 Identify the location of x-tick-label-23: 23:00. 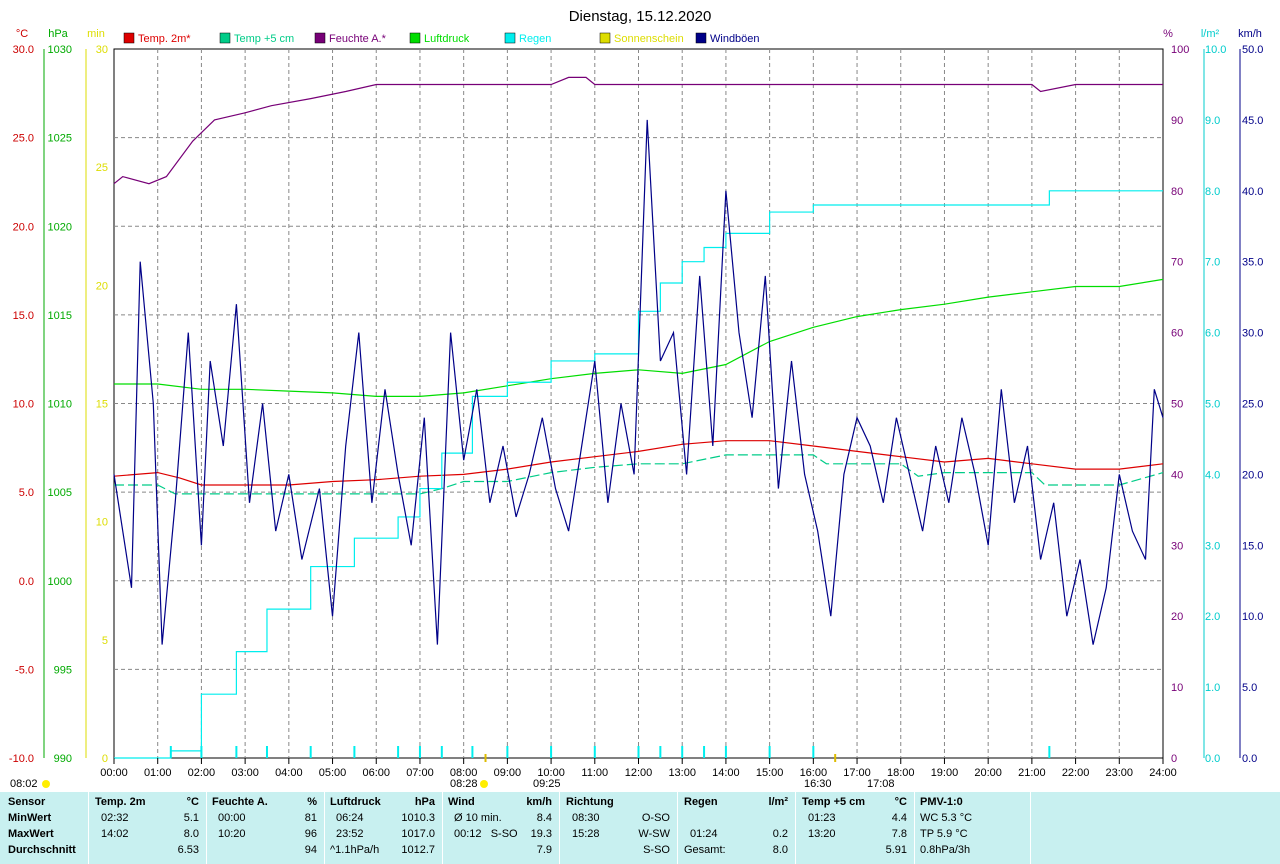
(1120, 773).